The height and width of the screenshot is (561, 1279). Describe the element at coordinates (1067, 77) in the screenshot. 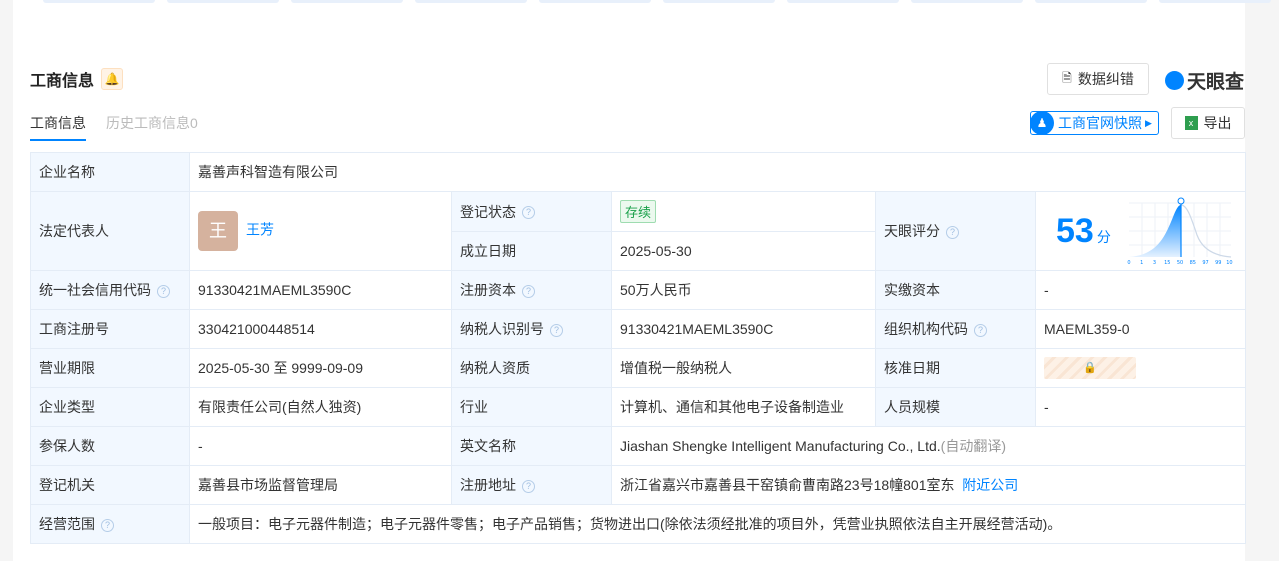

I see `document-icon: 🗎` at that location.